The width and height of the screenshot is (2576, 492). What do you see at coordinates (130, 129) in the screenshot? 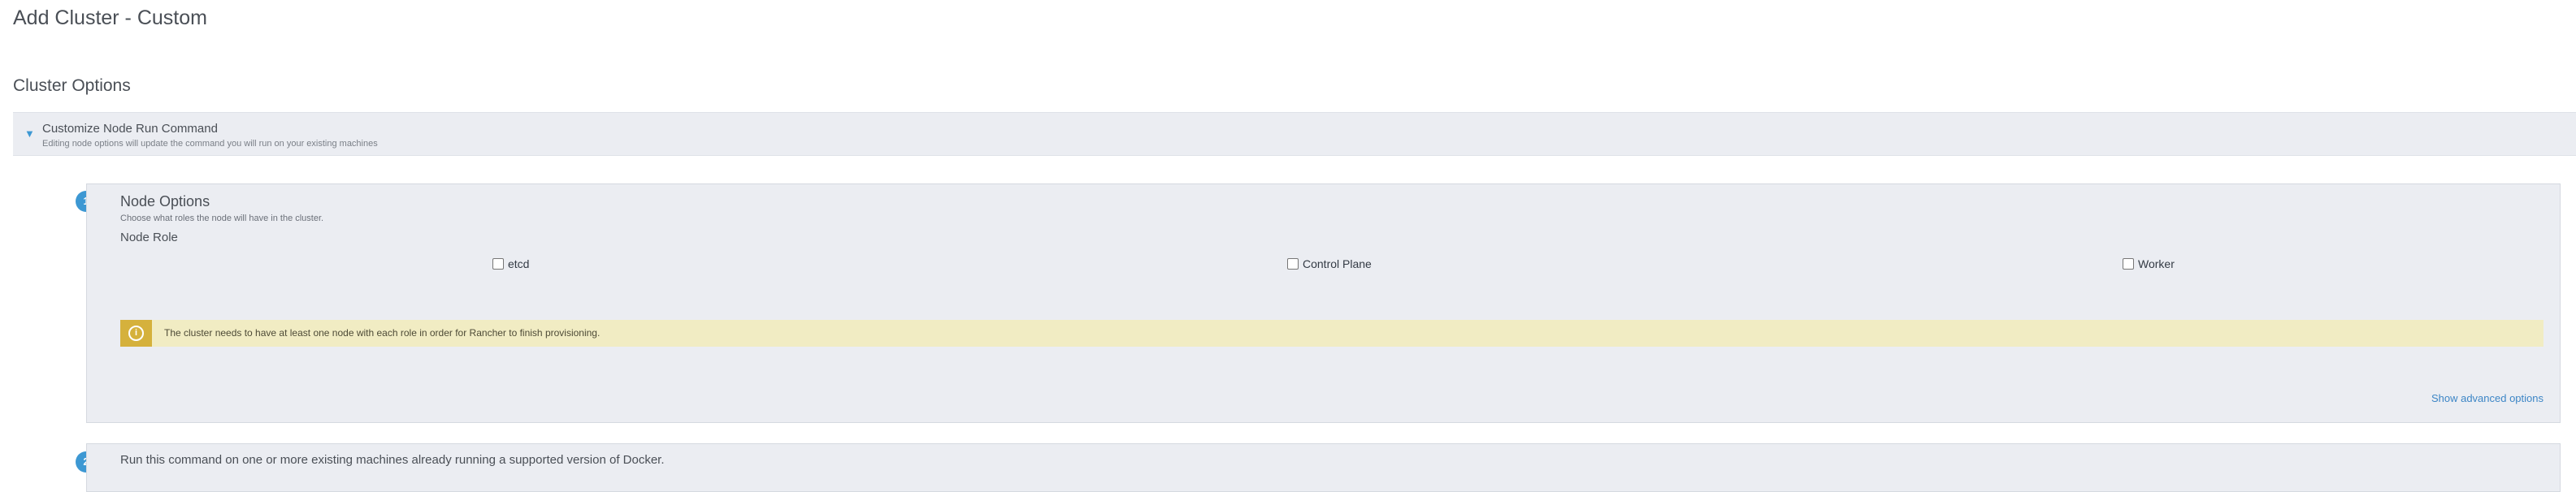
I see `accordion-title: Customize Node Run Command` at bounding box center [130, 129].